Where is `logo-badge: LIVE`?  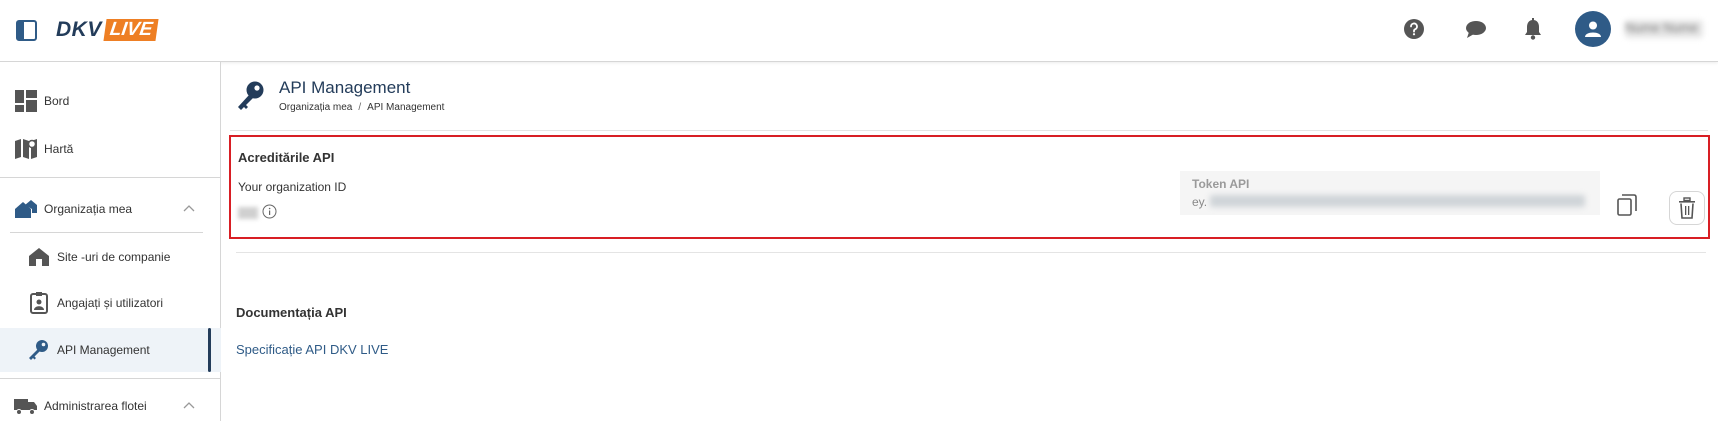 logo-badge: LIVE is located at coordinates (131, 30).